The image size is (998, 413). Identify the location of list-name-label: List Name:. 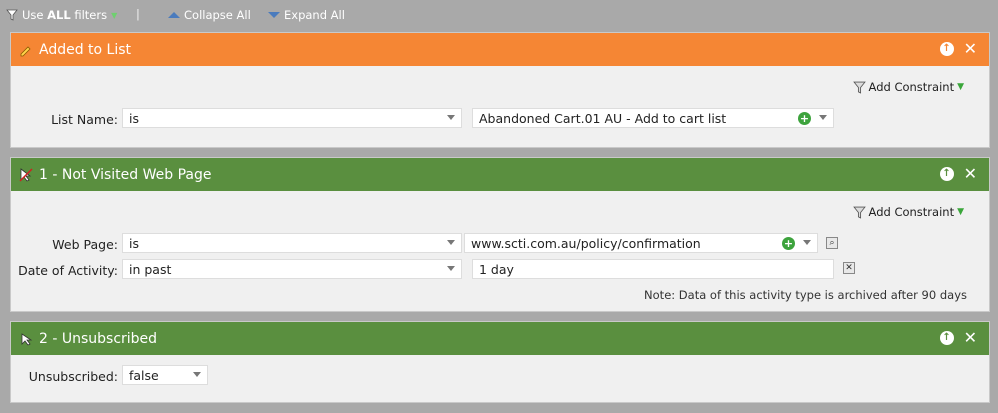
(84, 119).